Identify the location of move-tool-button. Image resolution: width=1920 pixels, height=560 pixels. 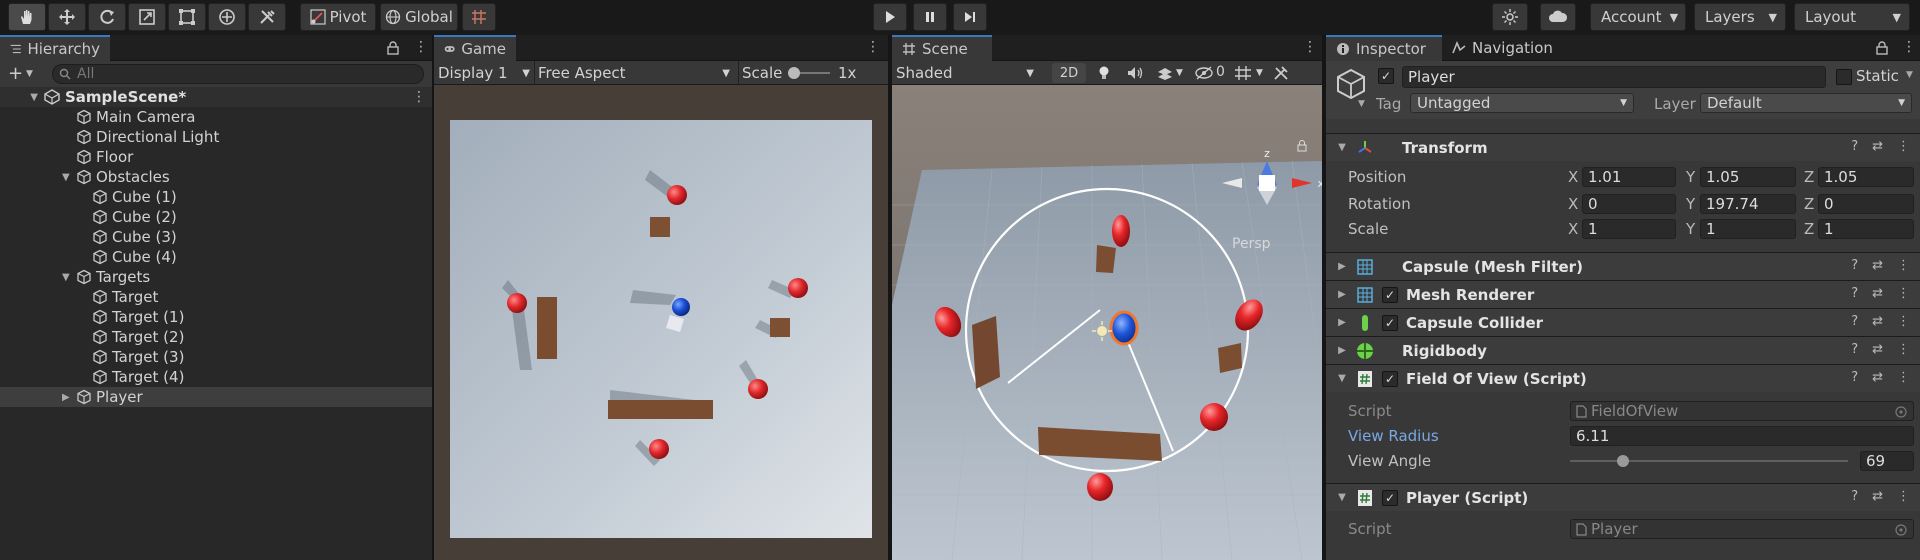
(67, 17).